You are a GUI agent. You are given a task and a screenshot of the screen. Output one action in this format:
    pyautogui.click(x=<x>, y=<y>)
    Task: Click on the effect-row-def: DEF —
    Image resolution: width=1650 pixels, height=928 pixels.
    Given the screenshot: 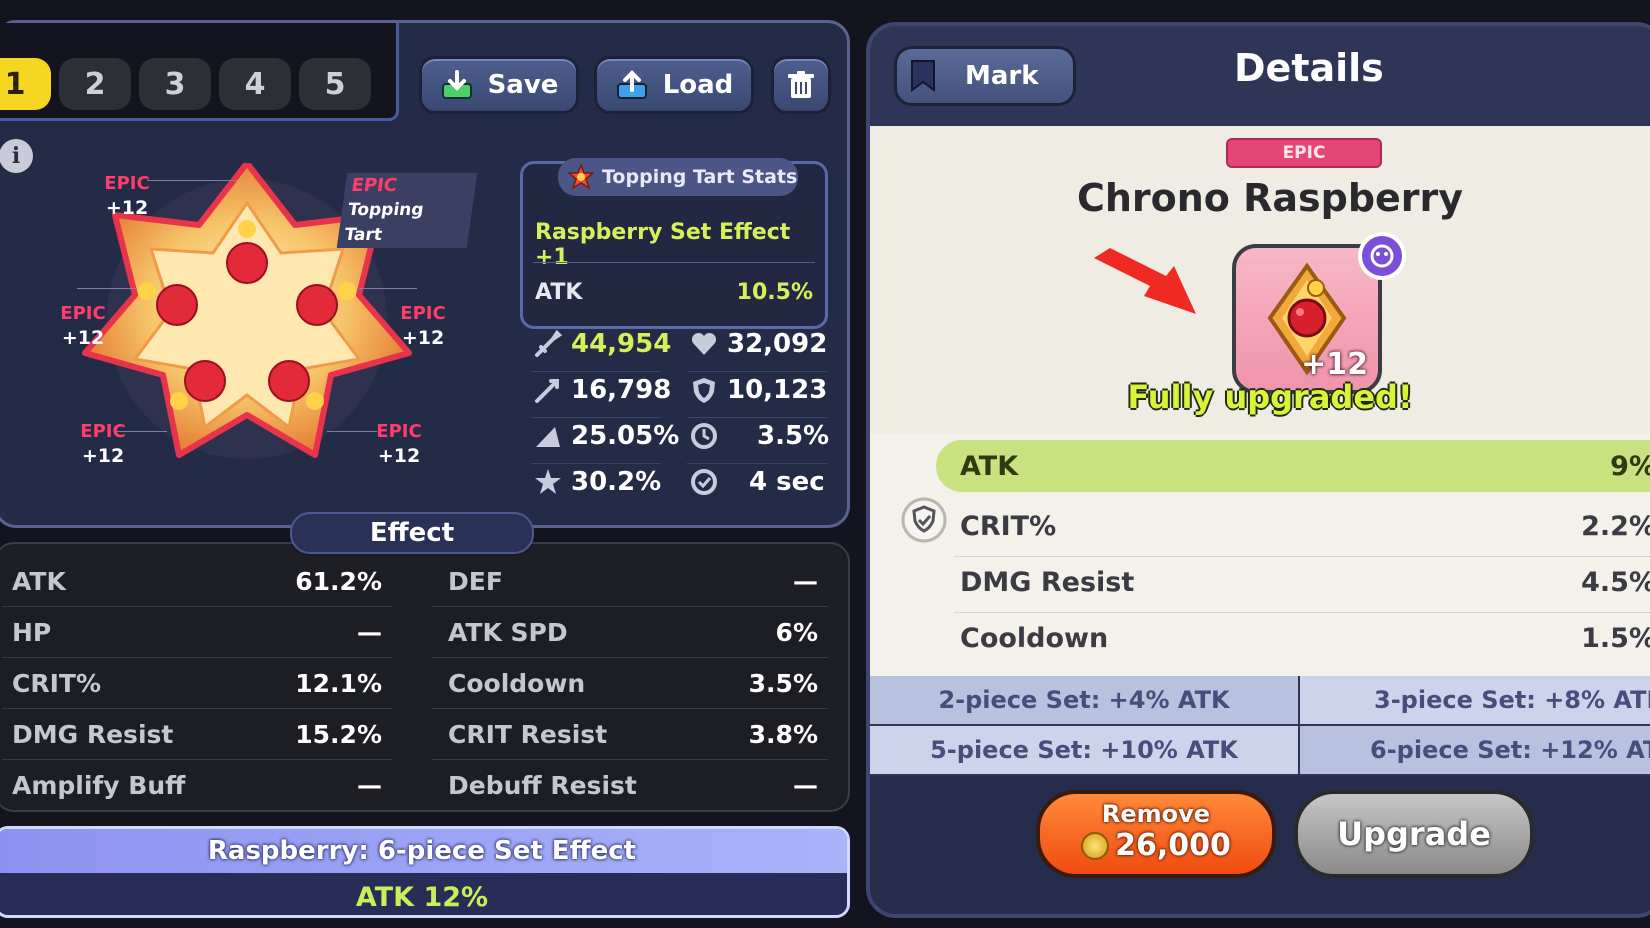 What is the action you would take?
    pyautogui.click(x=633, y=581)
    